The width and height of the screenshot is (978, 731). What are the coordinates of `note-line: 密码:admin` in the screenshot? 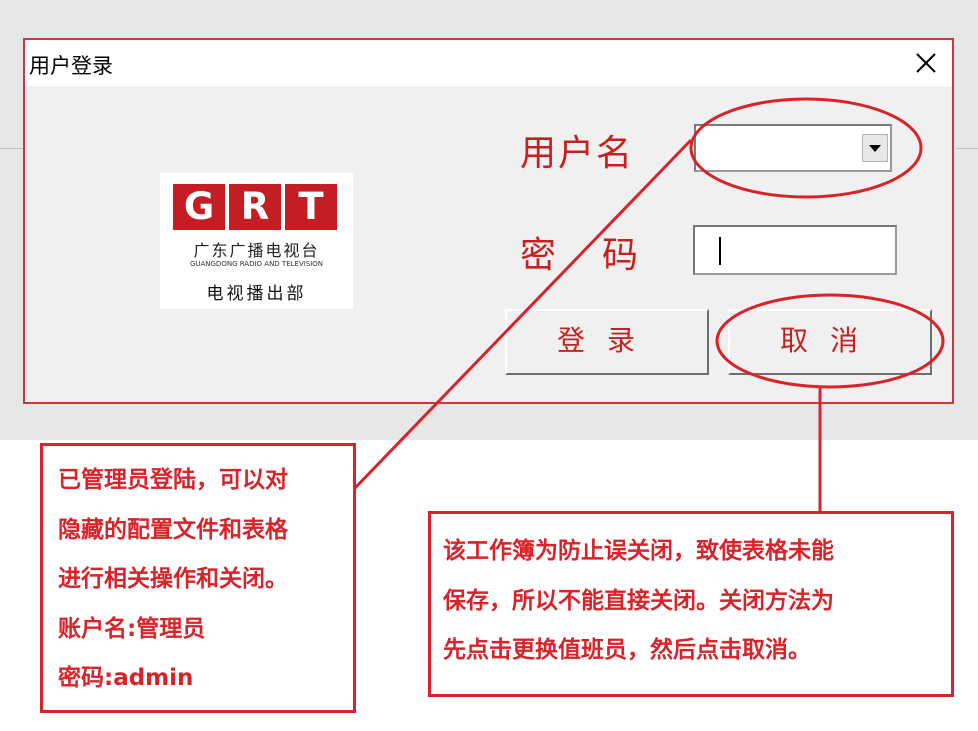 It's located at (126, 678).